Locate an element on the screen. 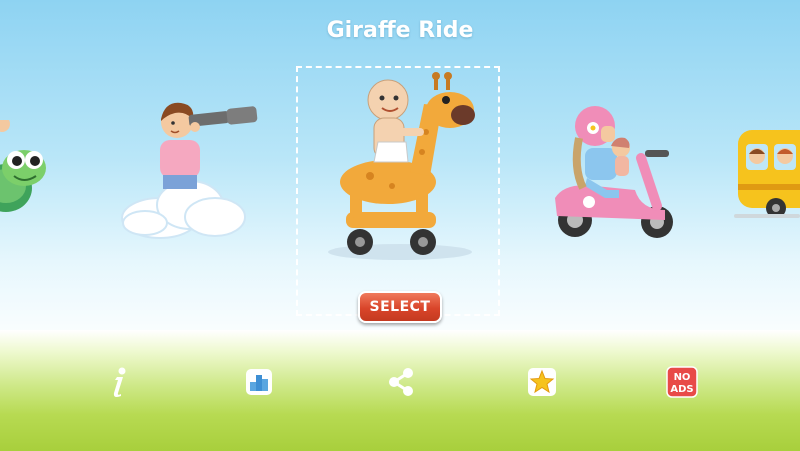 This screenshot has height=451, width=800. scooter-girl-image is located at coordinates (614, 172).